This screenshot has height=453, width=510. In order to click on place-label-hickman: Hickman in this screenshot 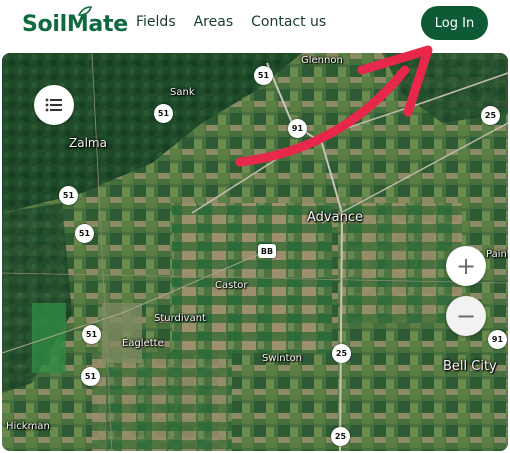, I will do `click(28, 426)`.